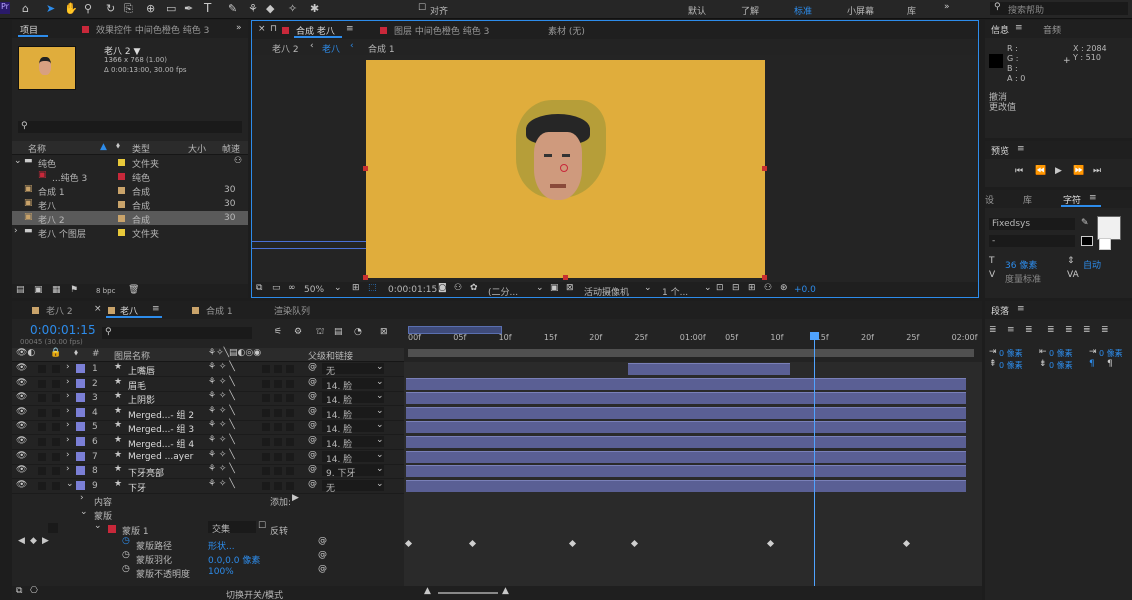  What do you see at coordinates (468, 593) in the screenshot?
I see `zoom-slider` at bounding box center [468, 593].